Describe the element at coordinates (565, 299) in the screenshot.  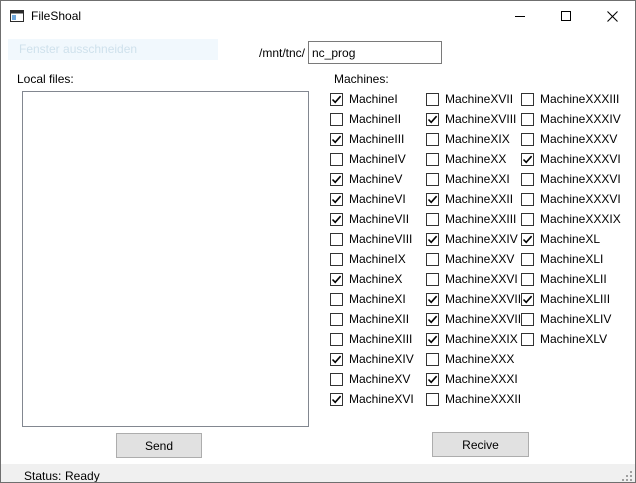
I see `machine-checkbox: MachineXLIII` at that location.